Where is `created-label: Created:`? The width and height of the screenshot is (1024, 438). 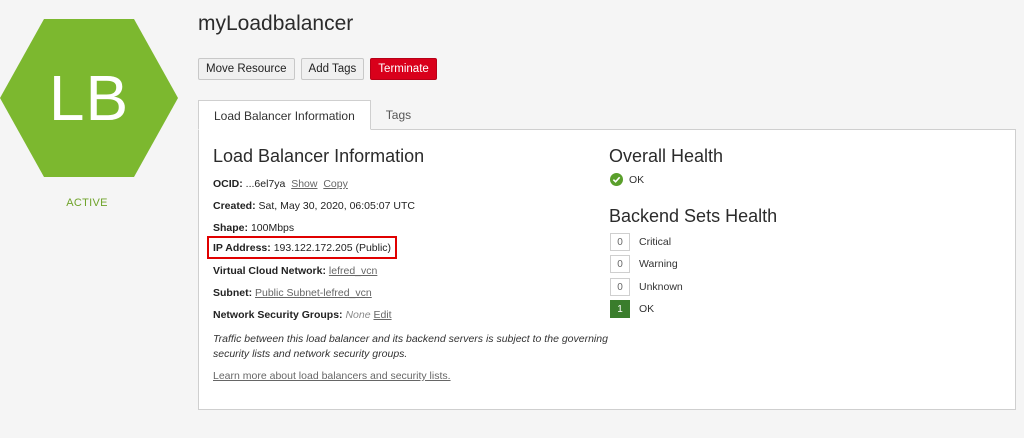
created-label: Created: is located at coordinates (234, 206).